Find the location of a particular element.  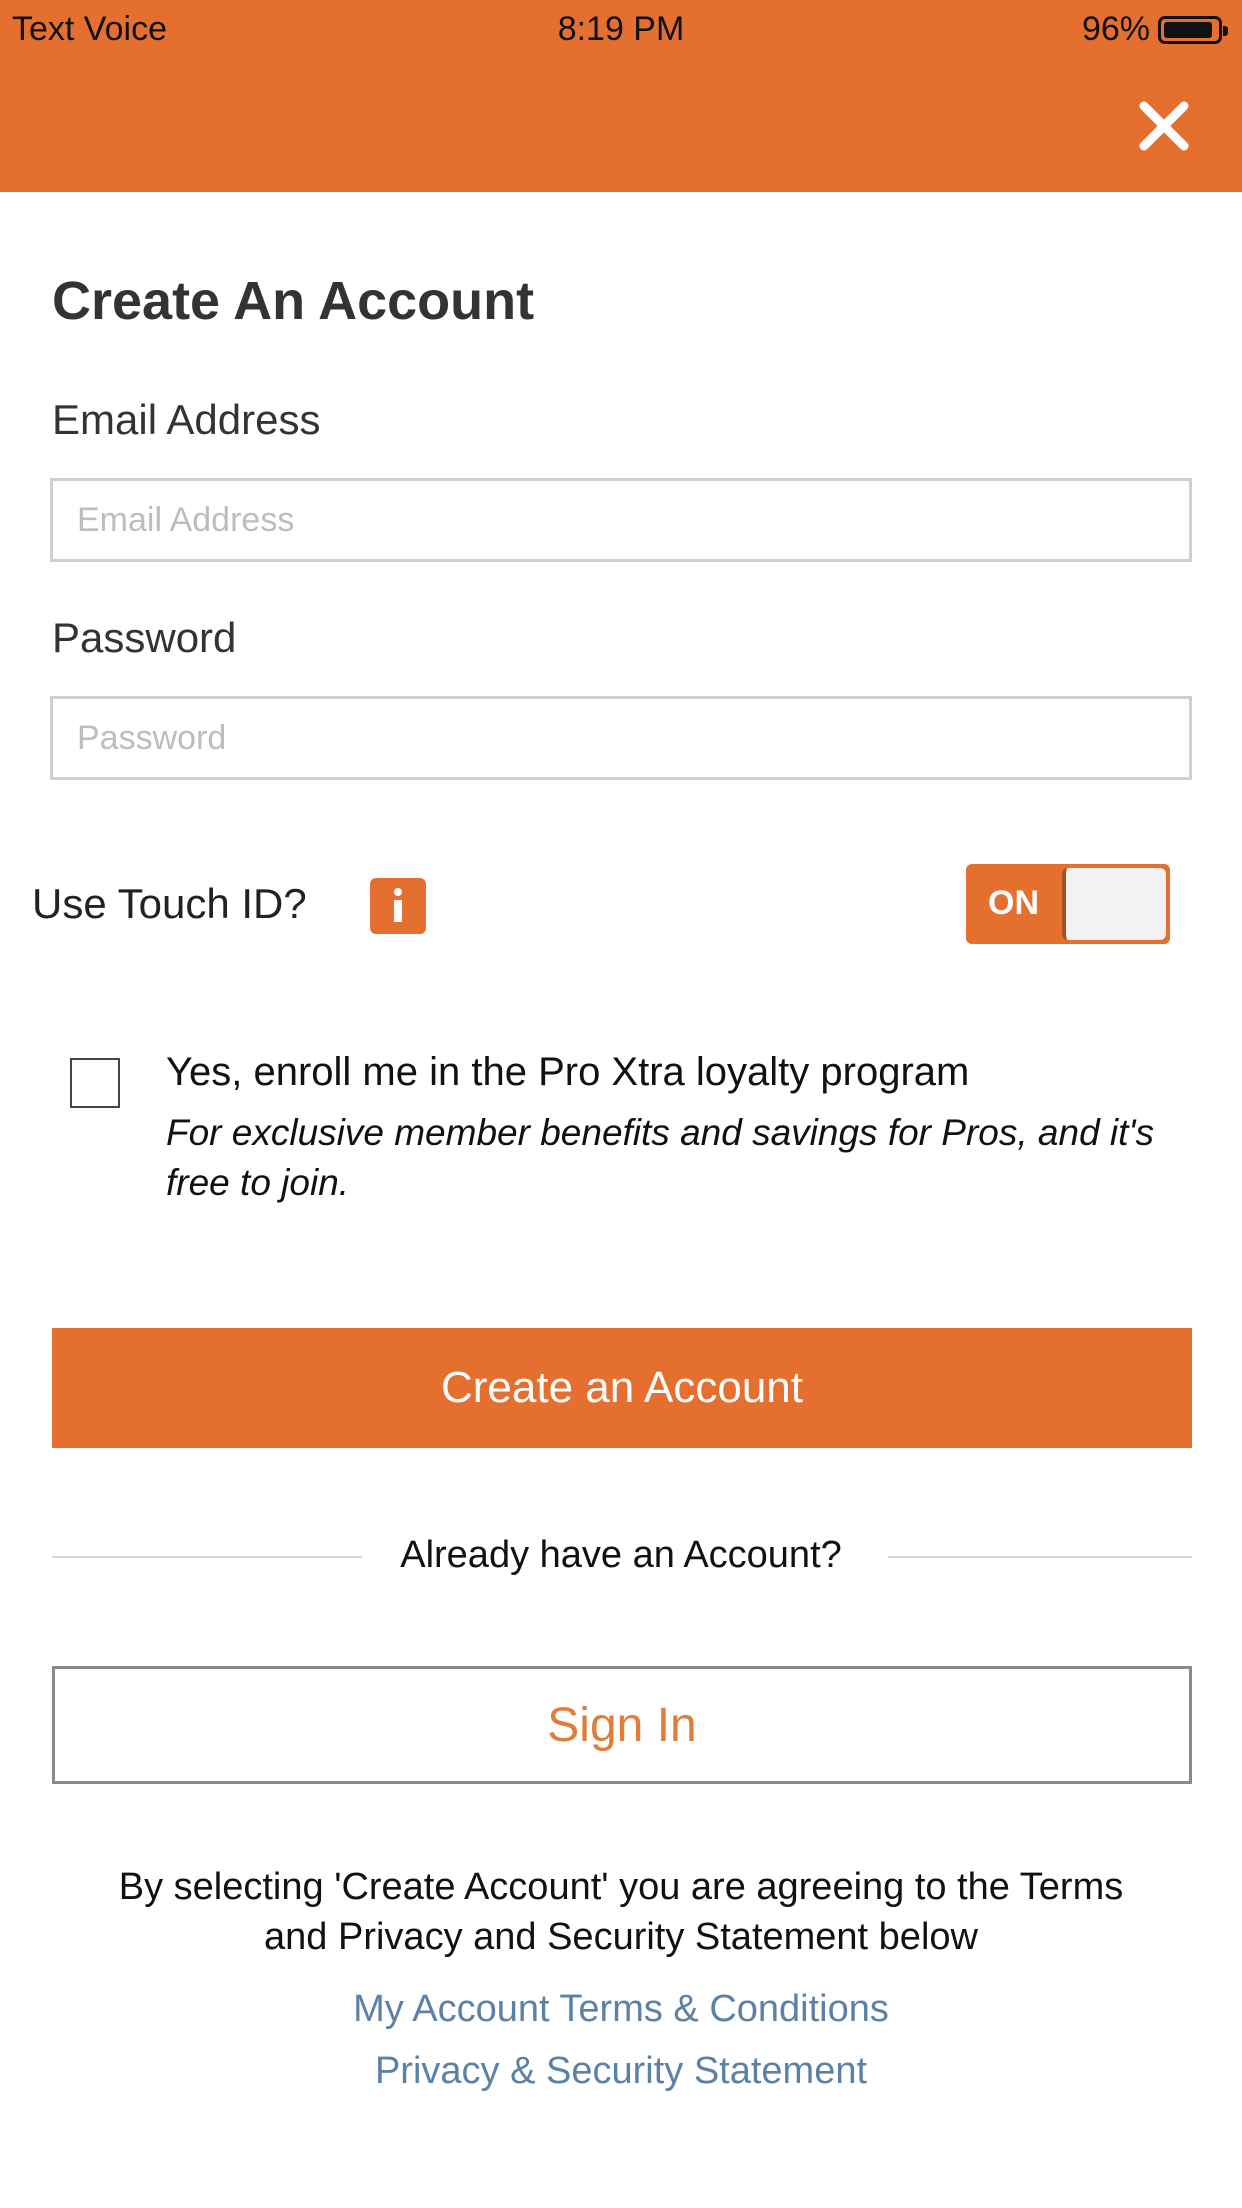

battery-fill is located at coordinates (1188, 29).